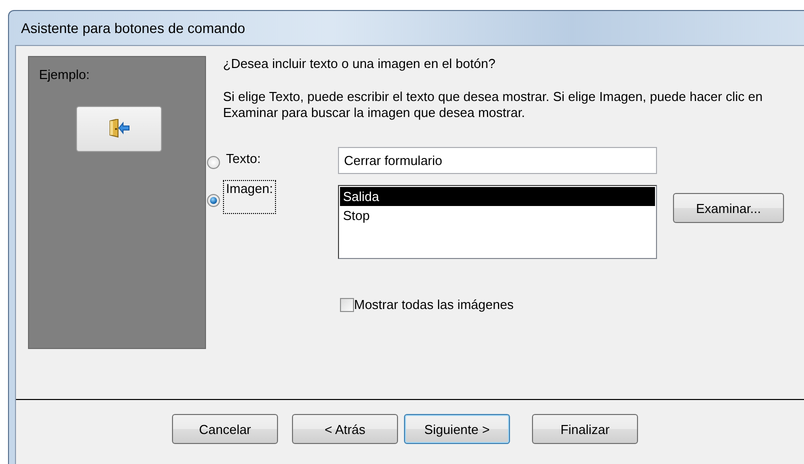 The image size is (804, 464). What do you see at coordinates (493, 105) in the screenshot?
I see `instructions-text: Si elige Texto, puede escribir el texto que desea mostrar. Si elige Imagen, puede hacer clic en Examinar para buscar la imagen que desea mostrar.` at bounding box center [493, 105].